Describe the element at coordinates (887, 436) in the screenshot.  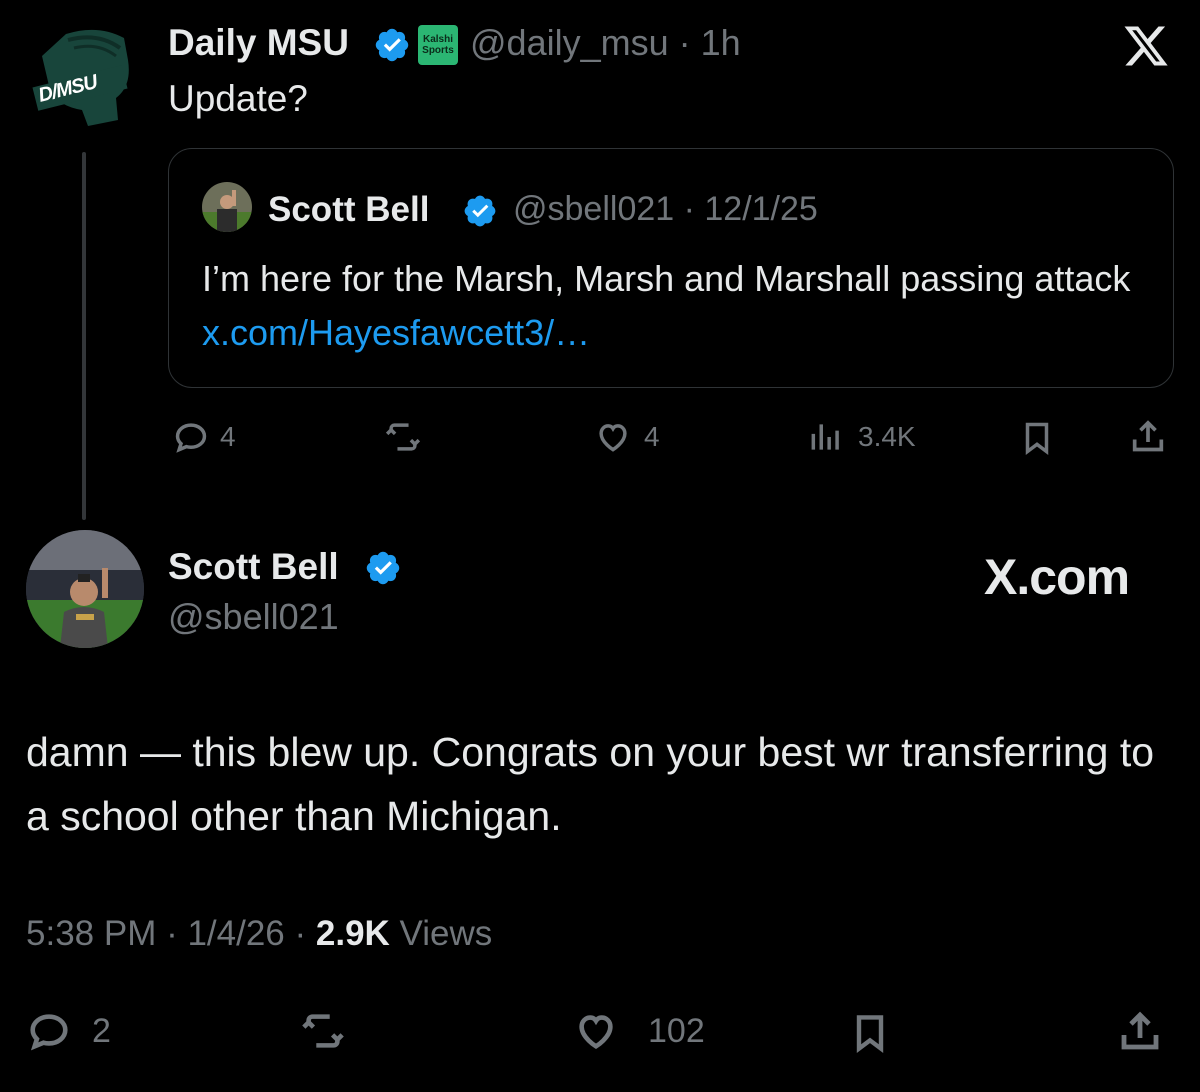
I see `views-count: 3.4K` at that location.